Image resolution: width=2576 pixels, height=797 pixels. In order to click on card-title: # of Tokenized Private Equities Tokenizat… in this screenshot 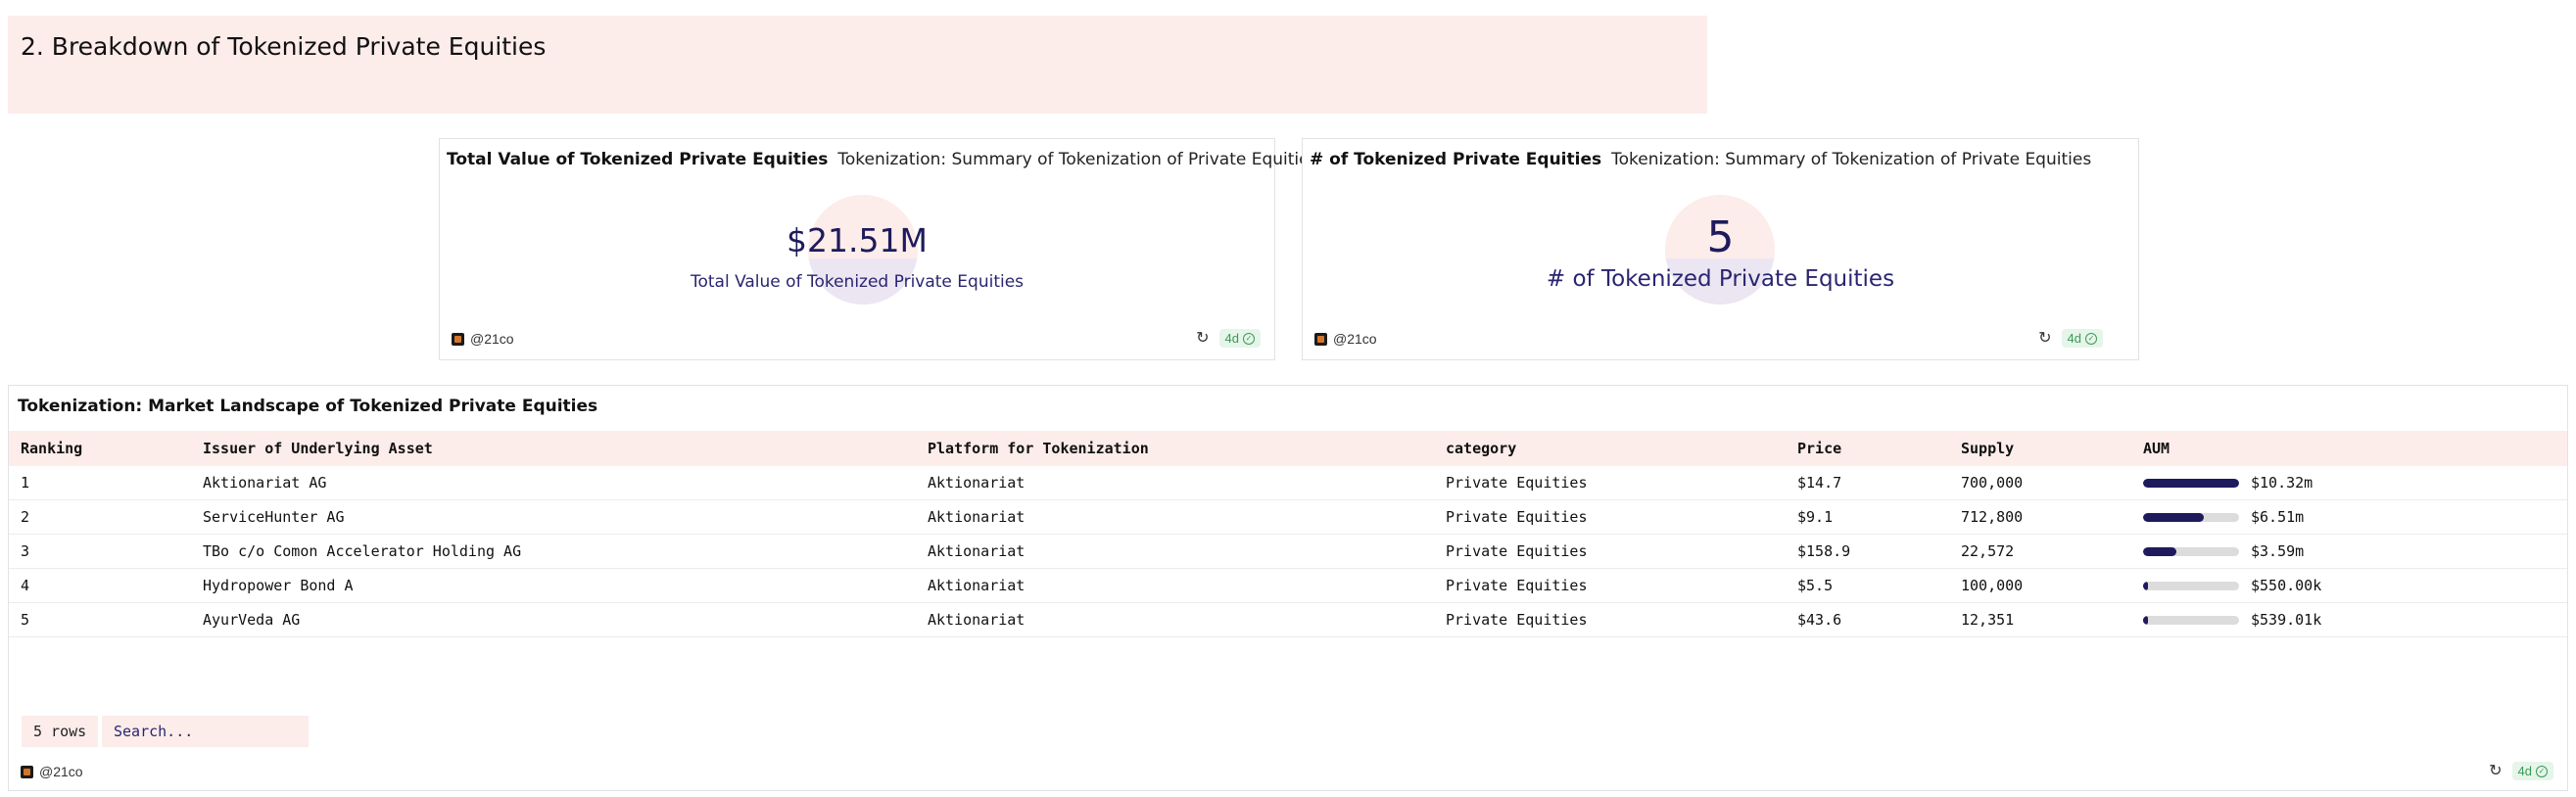, I will do `click(1700, 159)`.